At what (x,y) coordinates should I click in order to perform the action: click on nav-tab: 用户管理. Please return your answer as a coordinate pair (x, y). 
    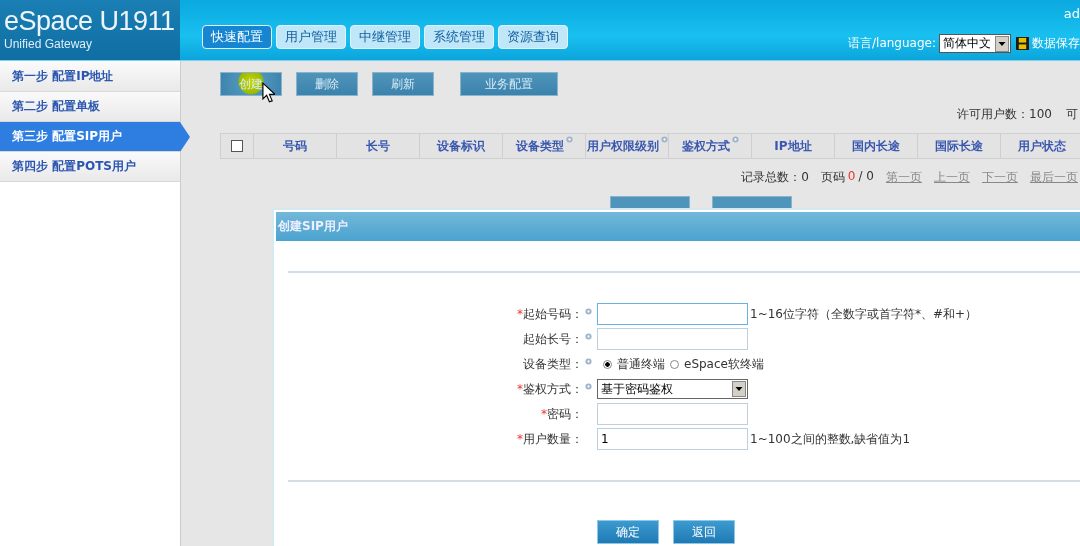
    Looking at the image, I should click on (311, 37).